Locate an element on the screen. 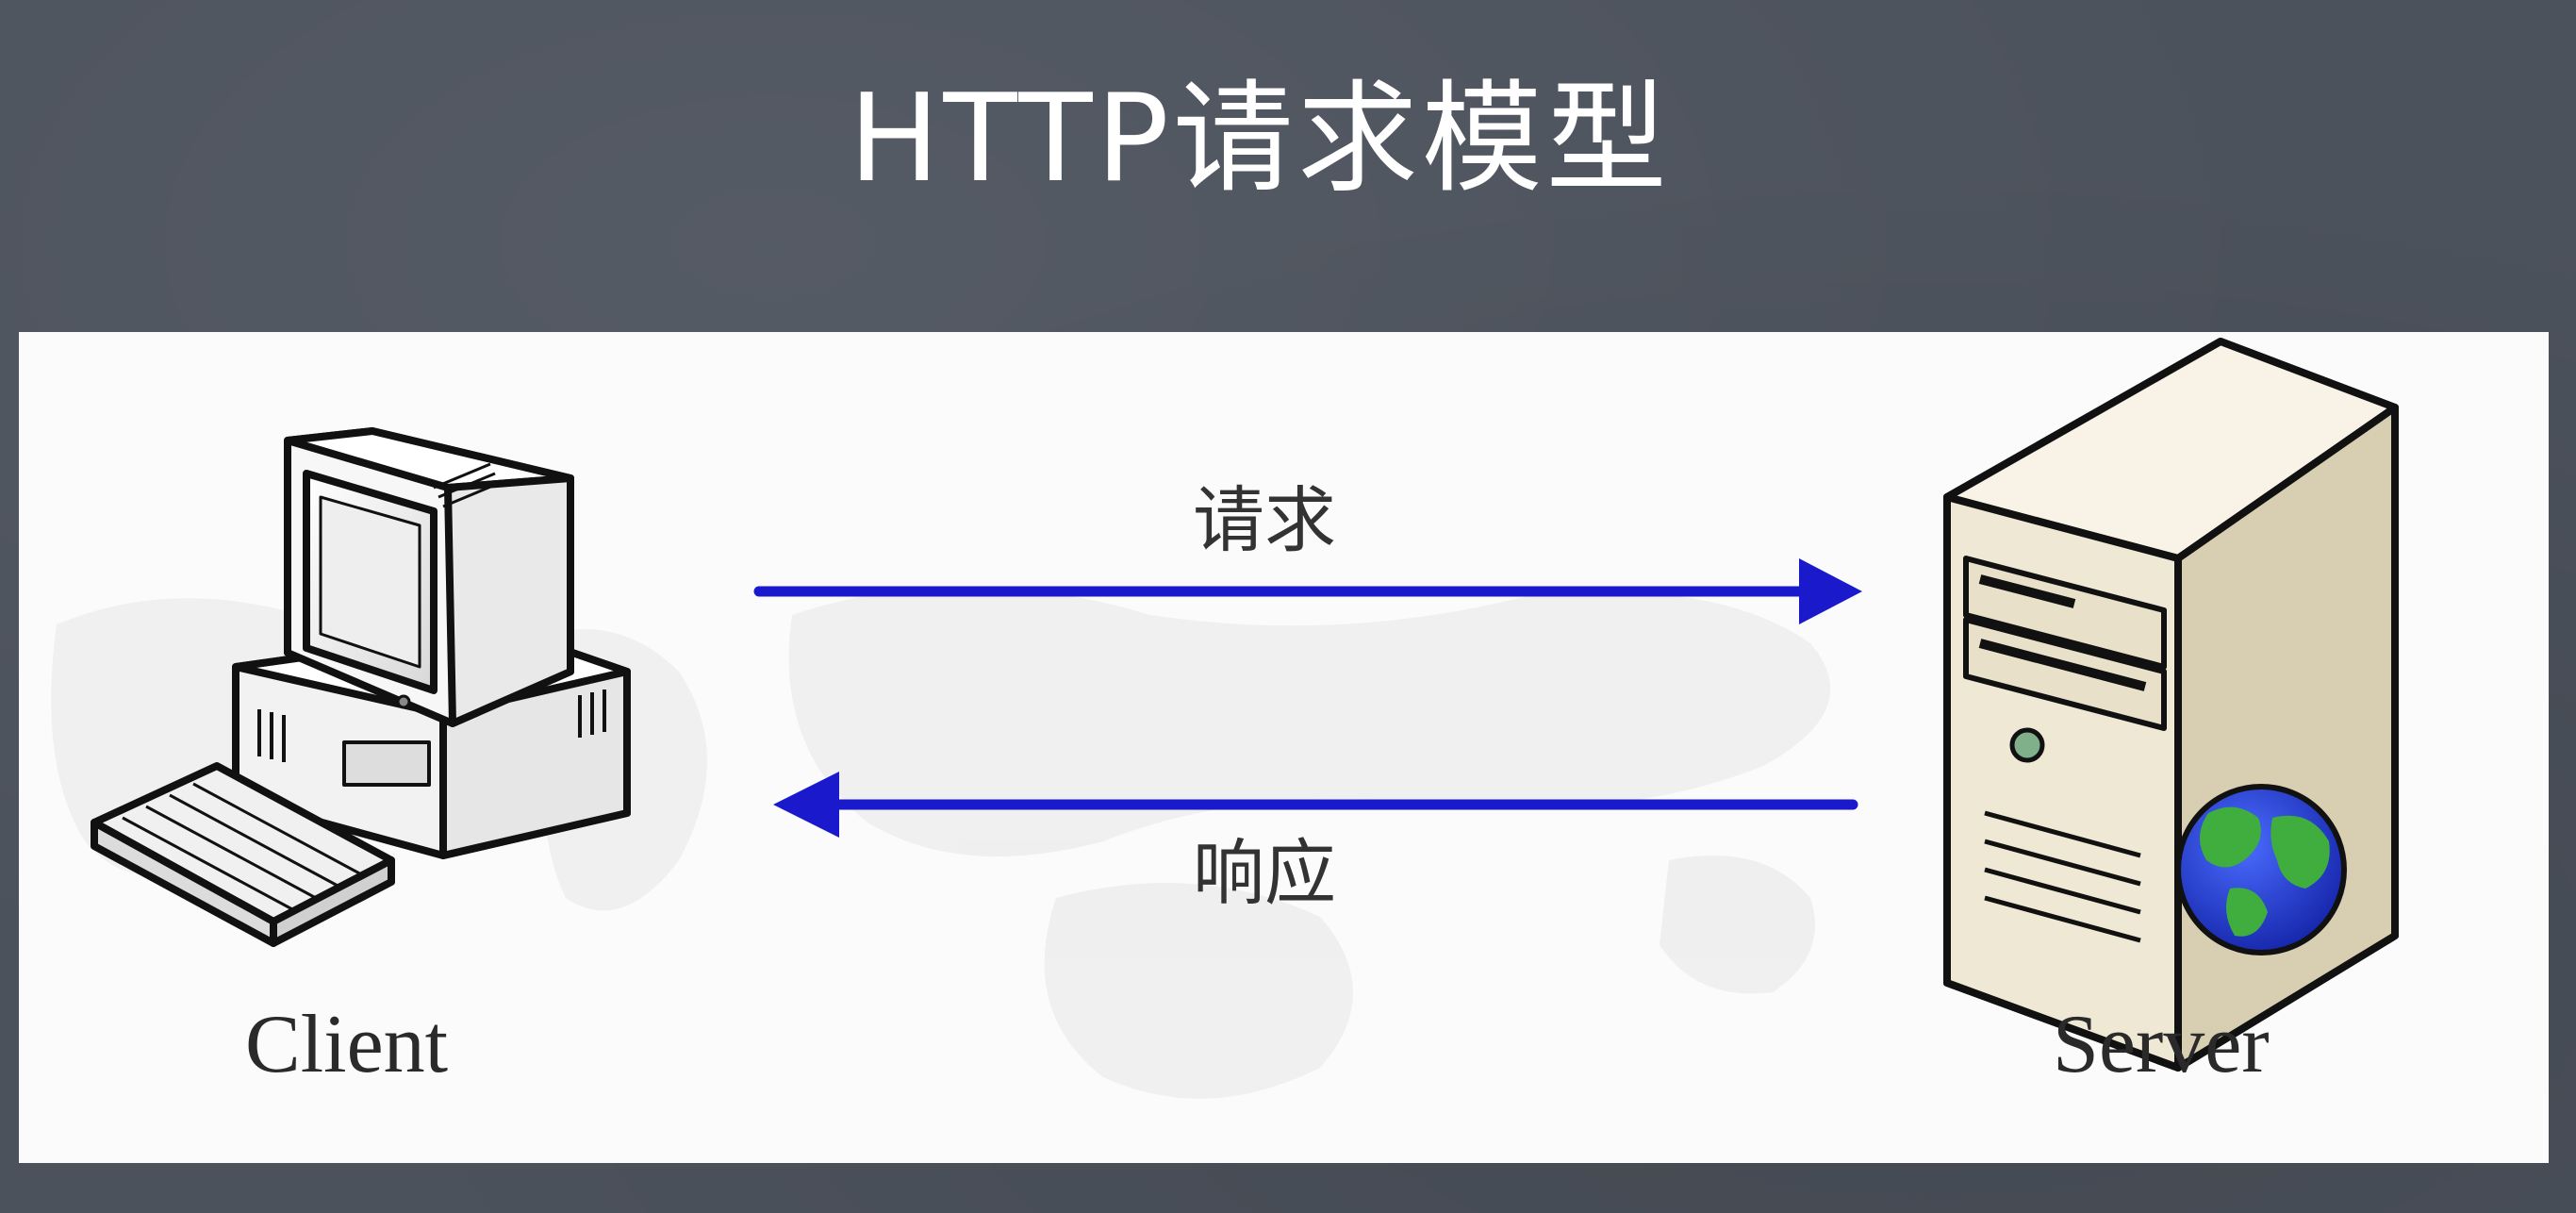 This screenshot has width=2576, height=1213. server-label: Server is located at coordinates (2161, 1044).